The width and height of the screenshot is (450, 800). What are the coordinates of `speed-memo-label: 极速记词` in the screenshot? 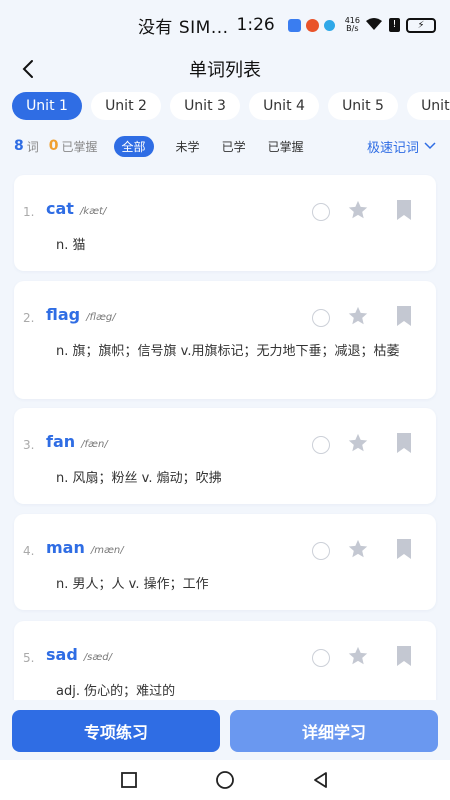 It's located at (392, 148).